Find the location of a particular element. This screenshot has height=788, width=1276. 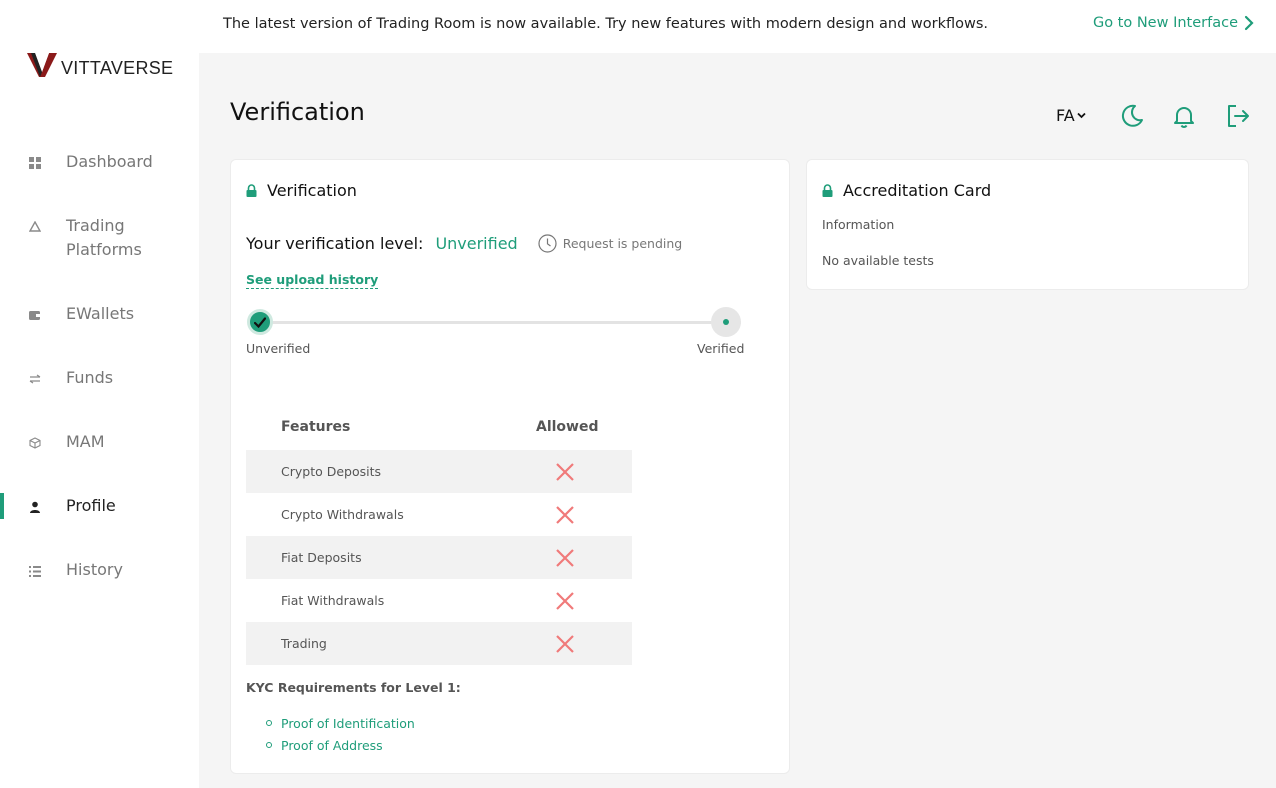

kyc-item-label: Proof of Identification is located at coordinates (348, 723).